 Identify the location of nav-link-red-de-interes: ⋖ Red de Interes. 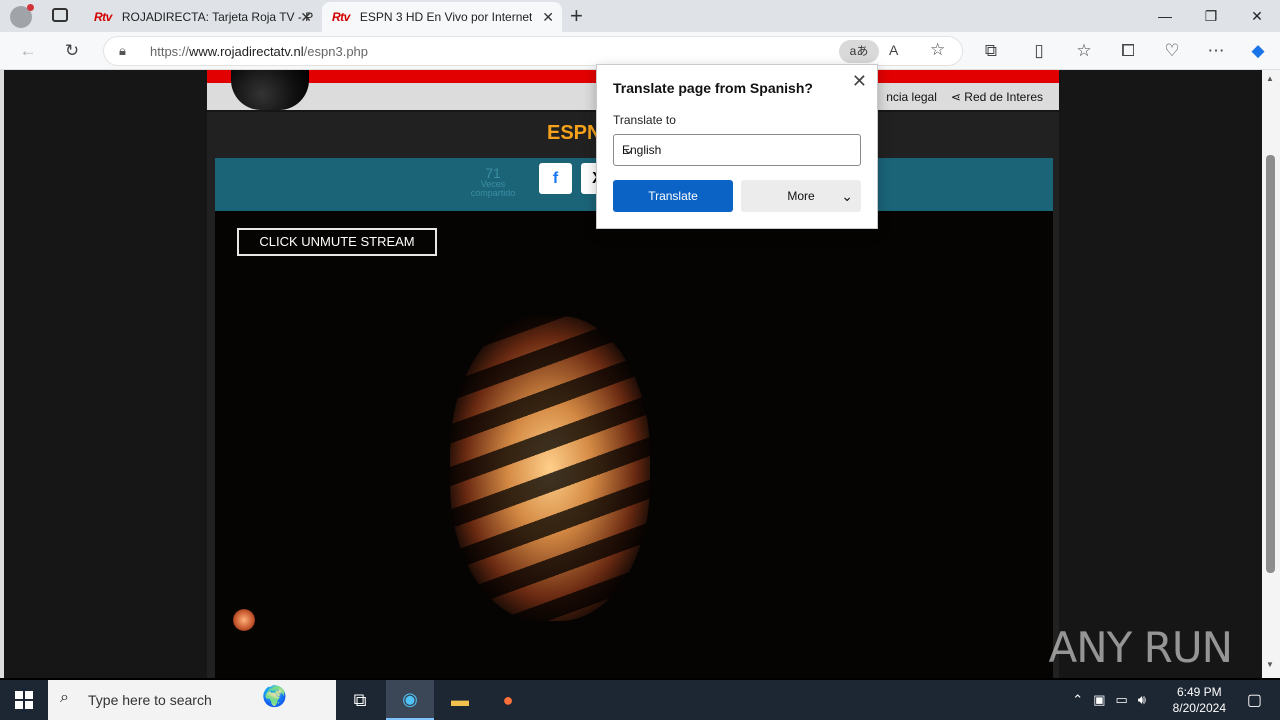
(997, 97).